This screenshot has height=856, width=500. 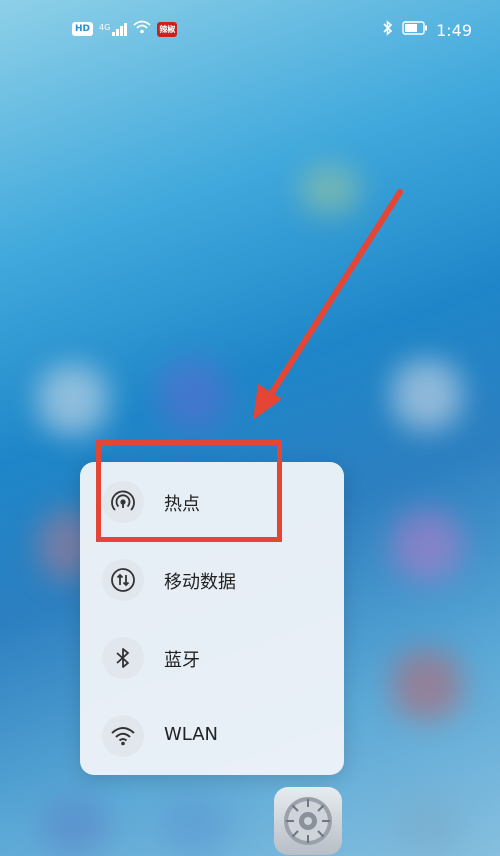 What do you see at coordinates (189, 491) in the screenshot?
I see `annotation-highlight-box` at bounding box center [189, 491].